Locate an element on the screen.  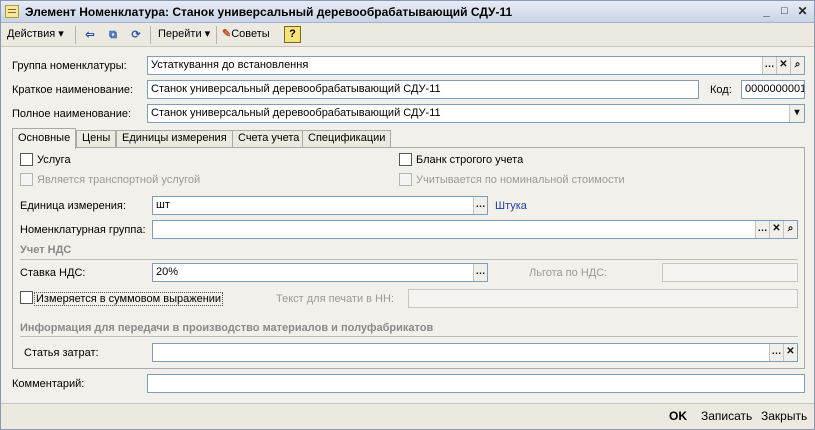
goto-label: Перейти is located at coordinates (180, 34).